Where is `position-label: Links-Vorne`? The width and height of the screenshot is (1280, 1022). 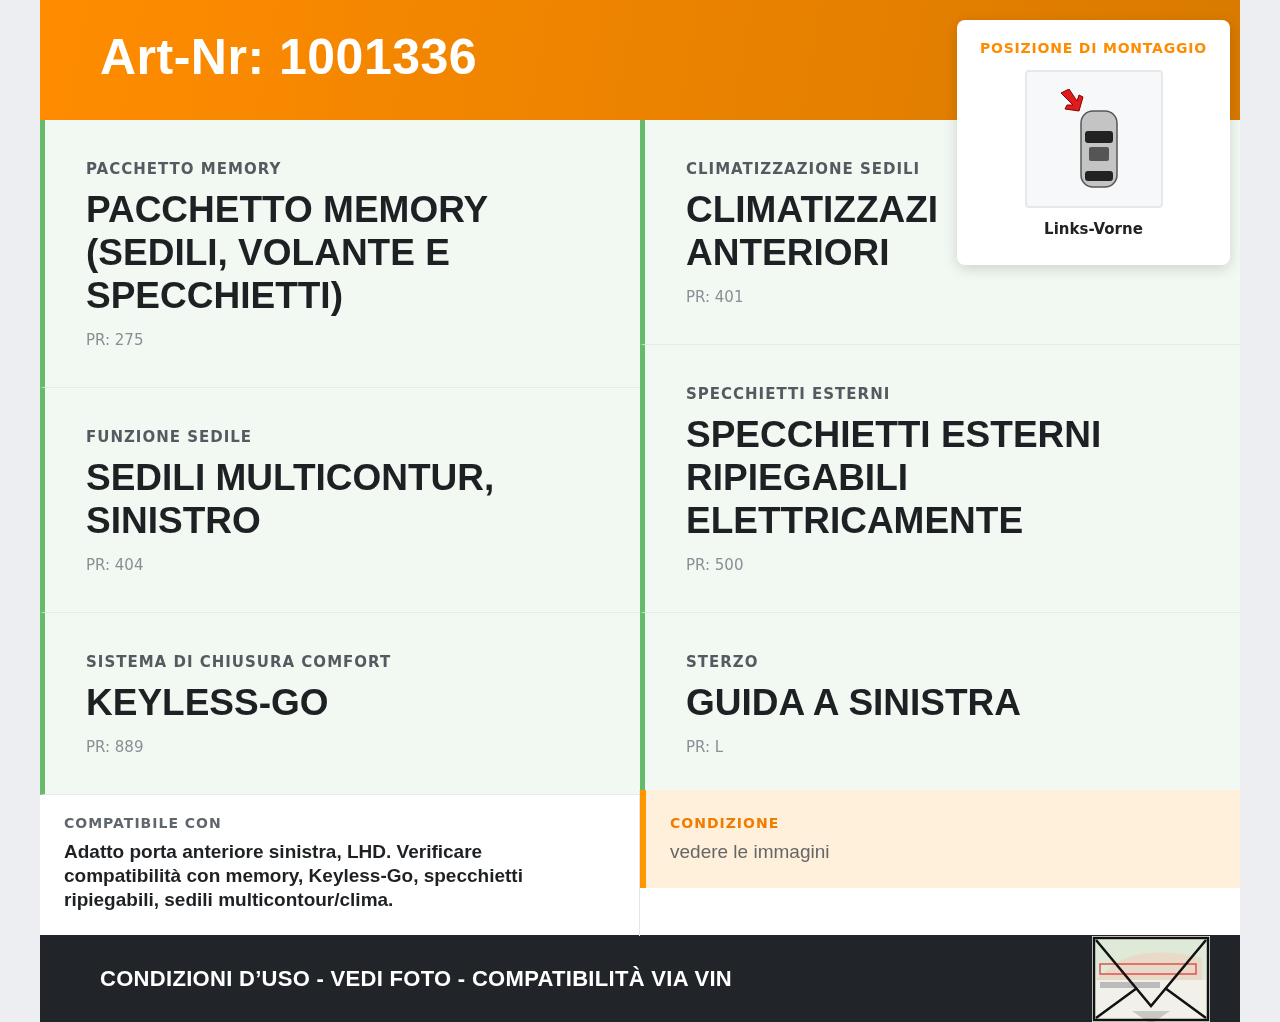 position-label: Links-Vorne is located at coordinates (1093, 229).